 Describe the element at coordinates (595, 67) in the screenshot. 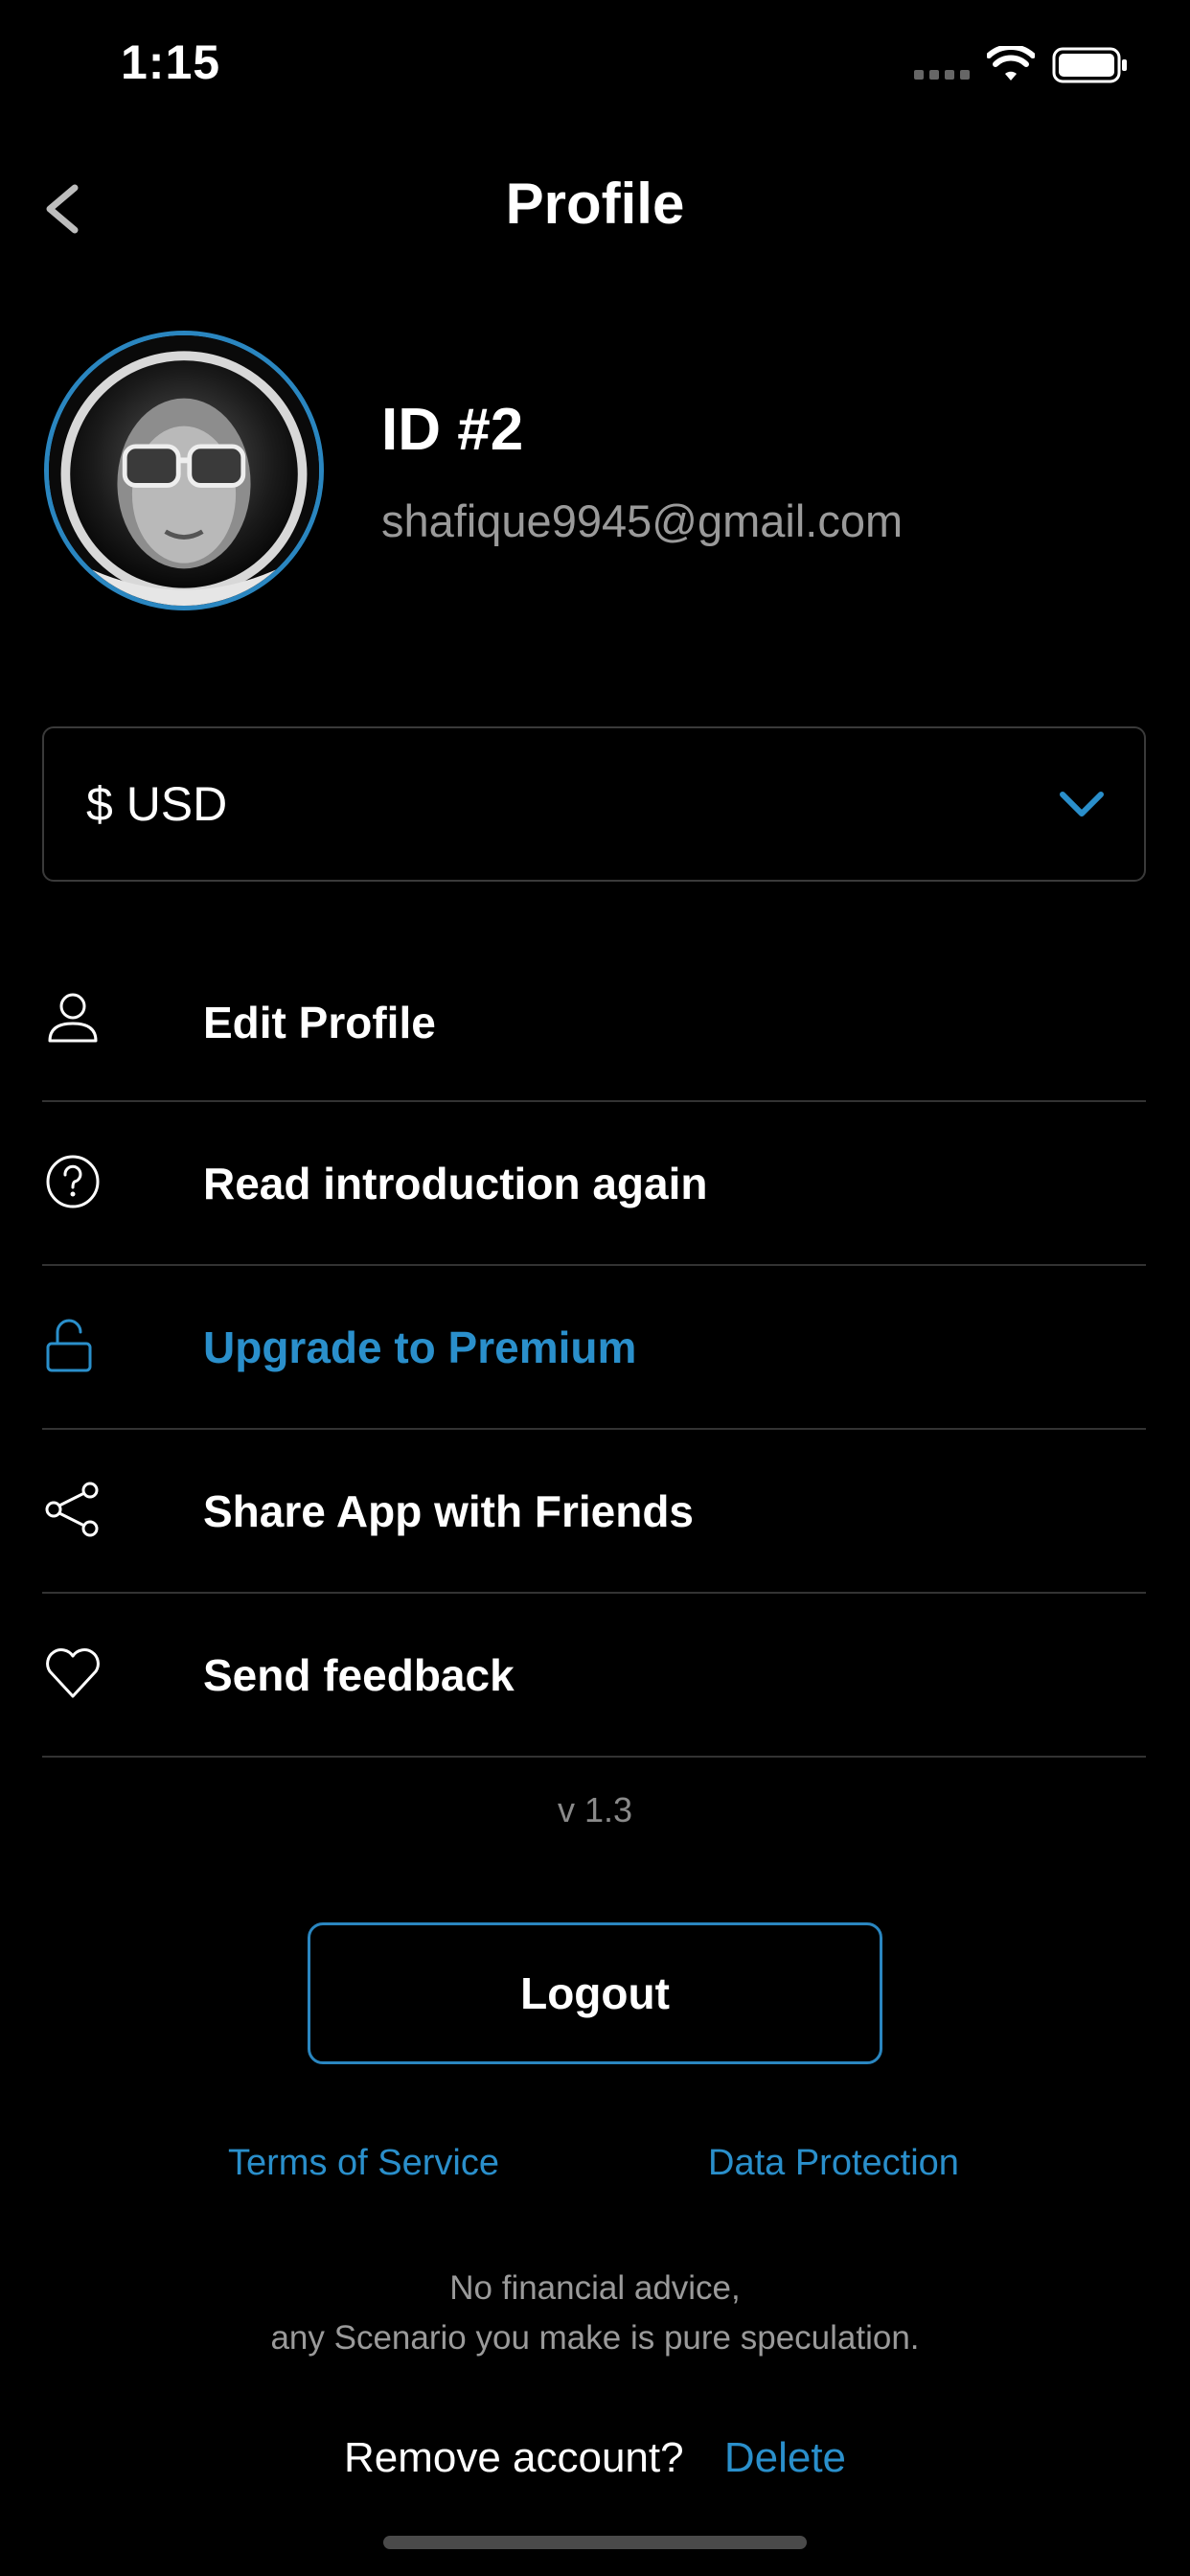

I see `status-bar: 1:15` at that location.